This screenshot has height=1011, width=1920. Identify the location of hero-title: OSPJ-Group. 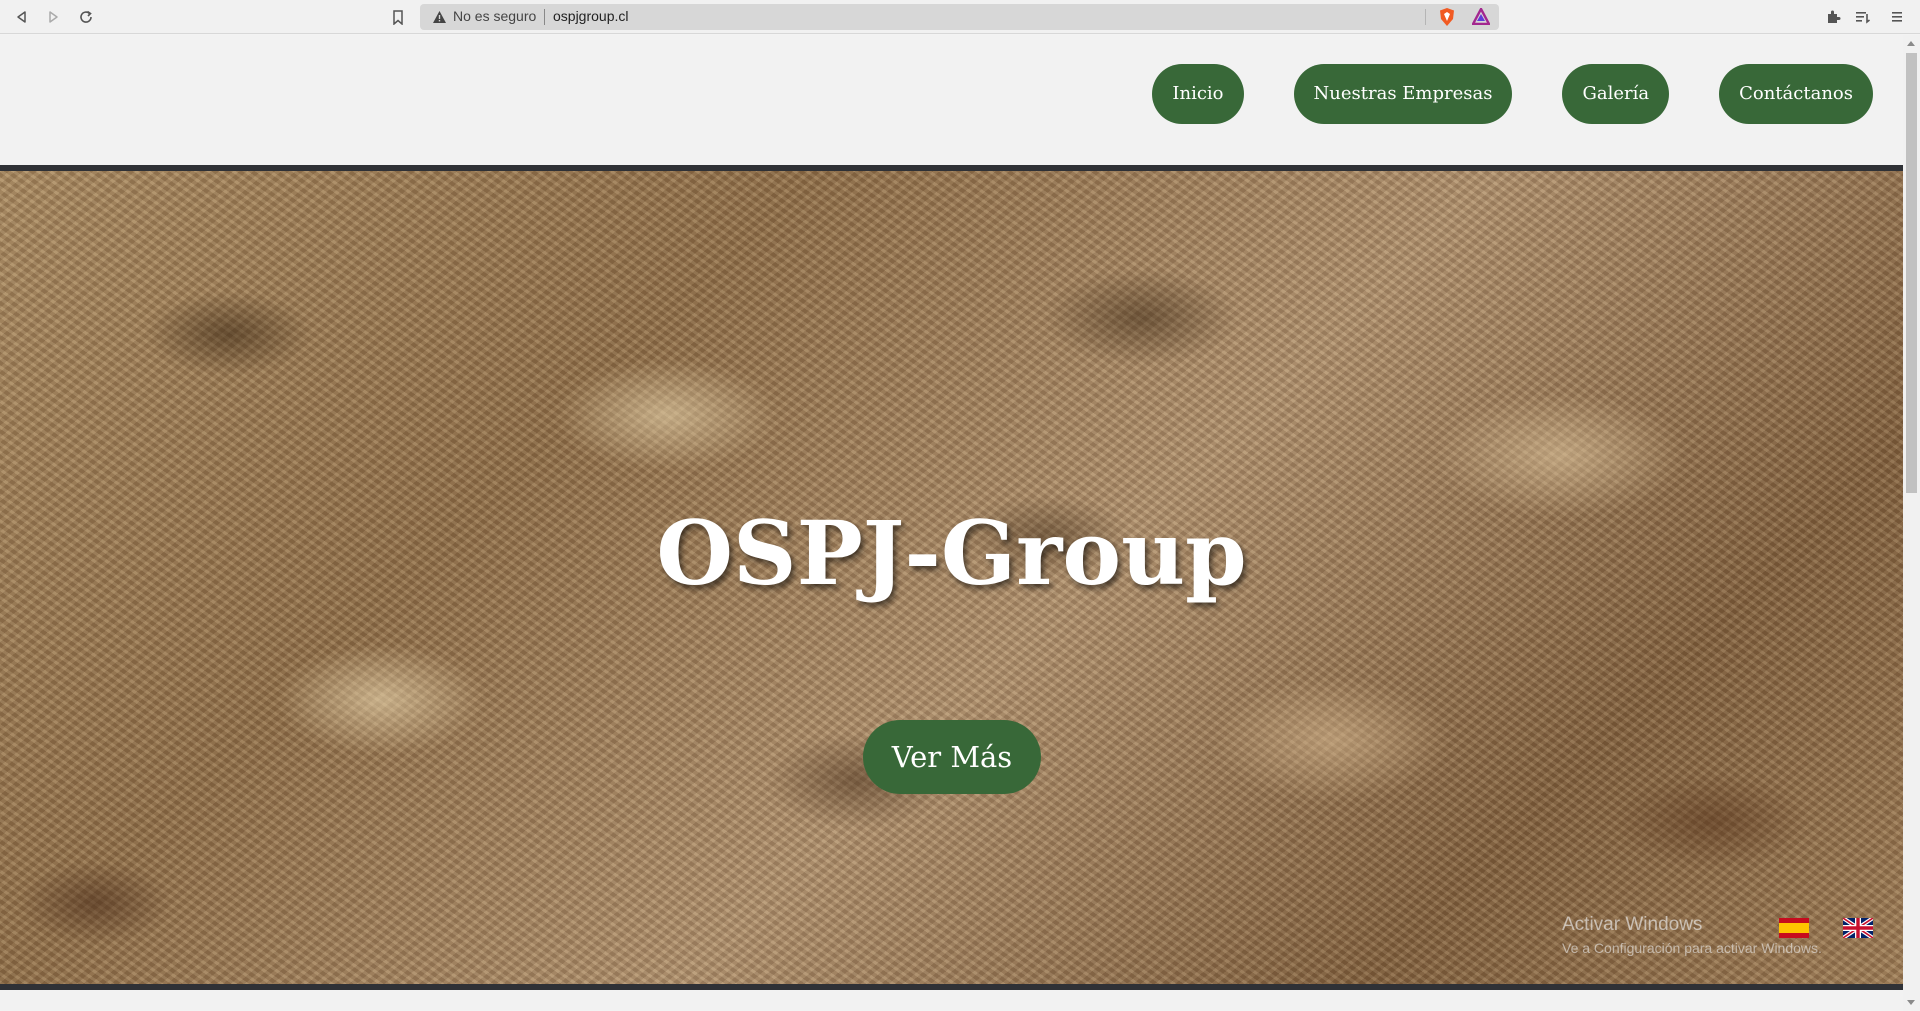
(951, 553).